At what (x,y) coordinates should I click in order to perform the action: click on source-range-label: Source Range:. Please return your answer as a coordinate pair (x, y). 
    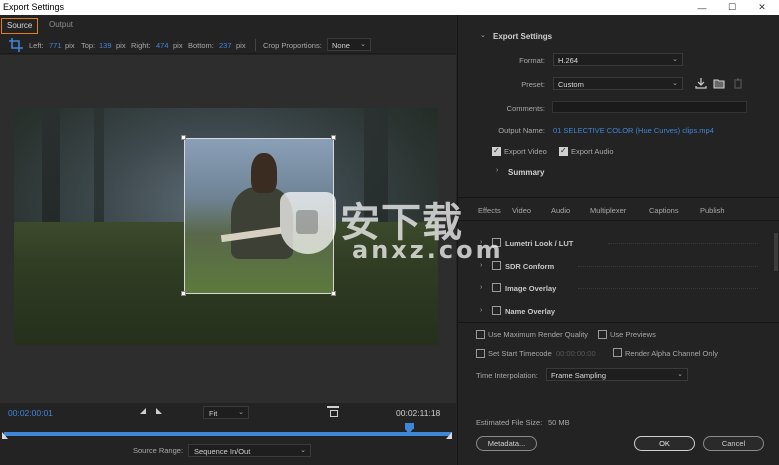
    Looking at the image, I should click on (158, 450).